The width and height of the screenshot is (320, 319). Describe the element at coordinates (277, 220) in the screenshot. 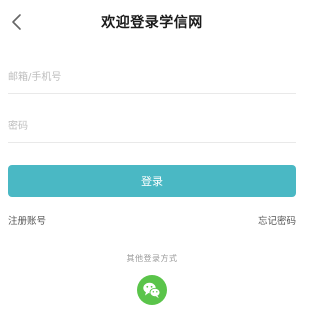

I see `forgot-password-link: 忘记密码` at that location.